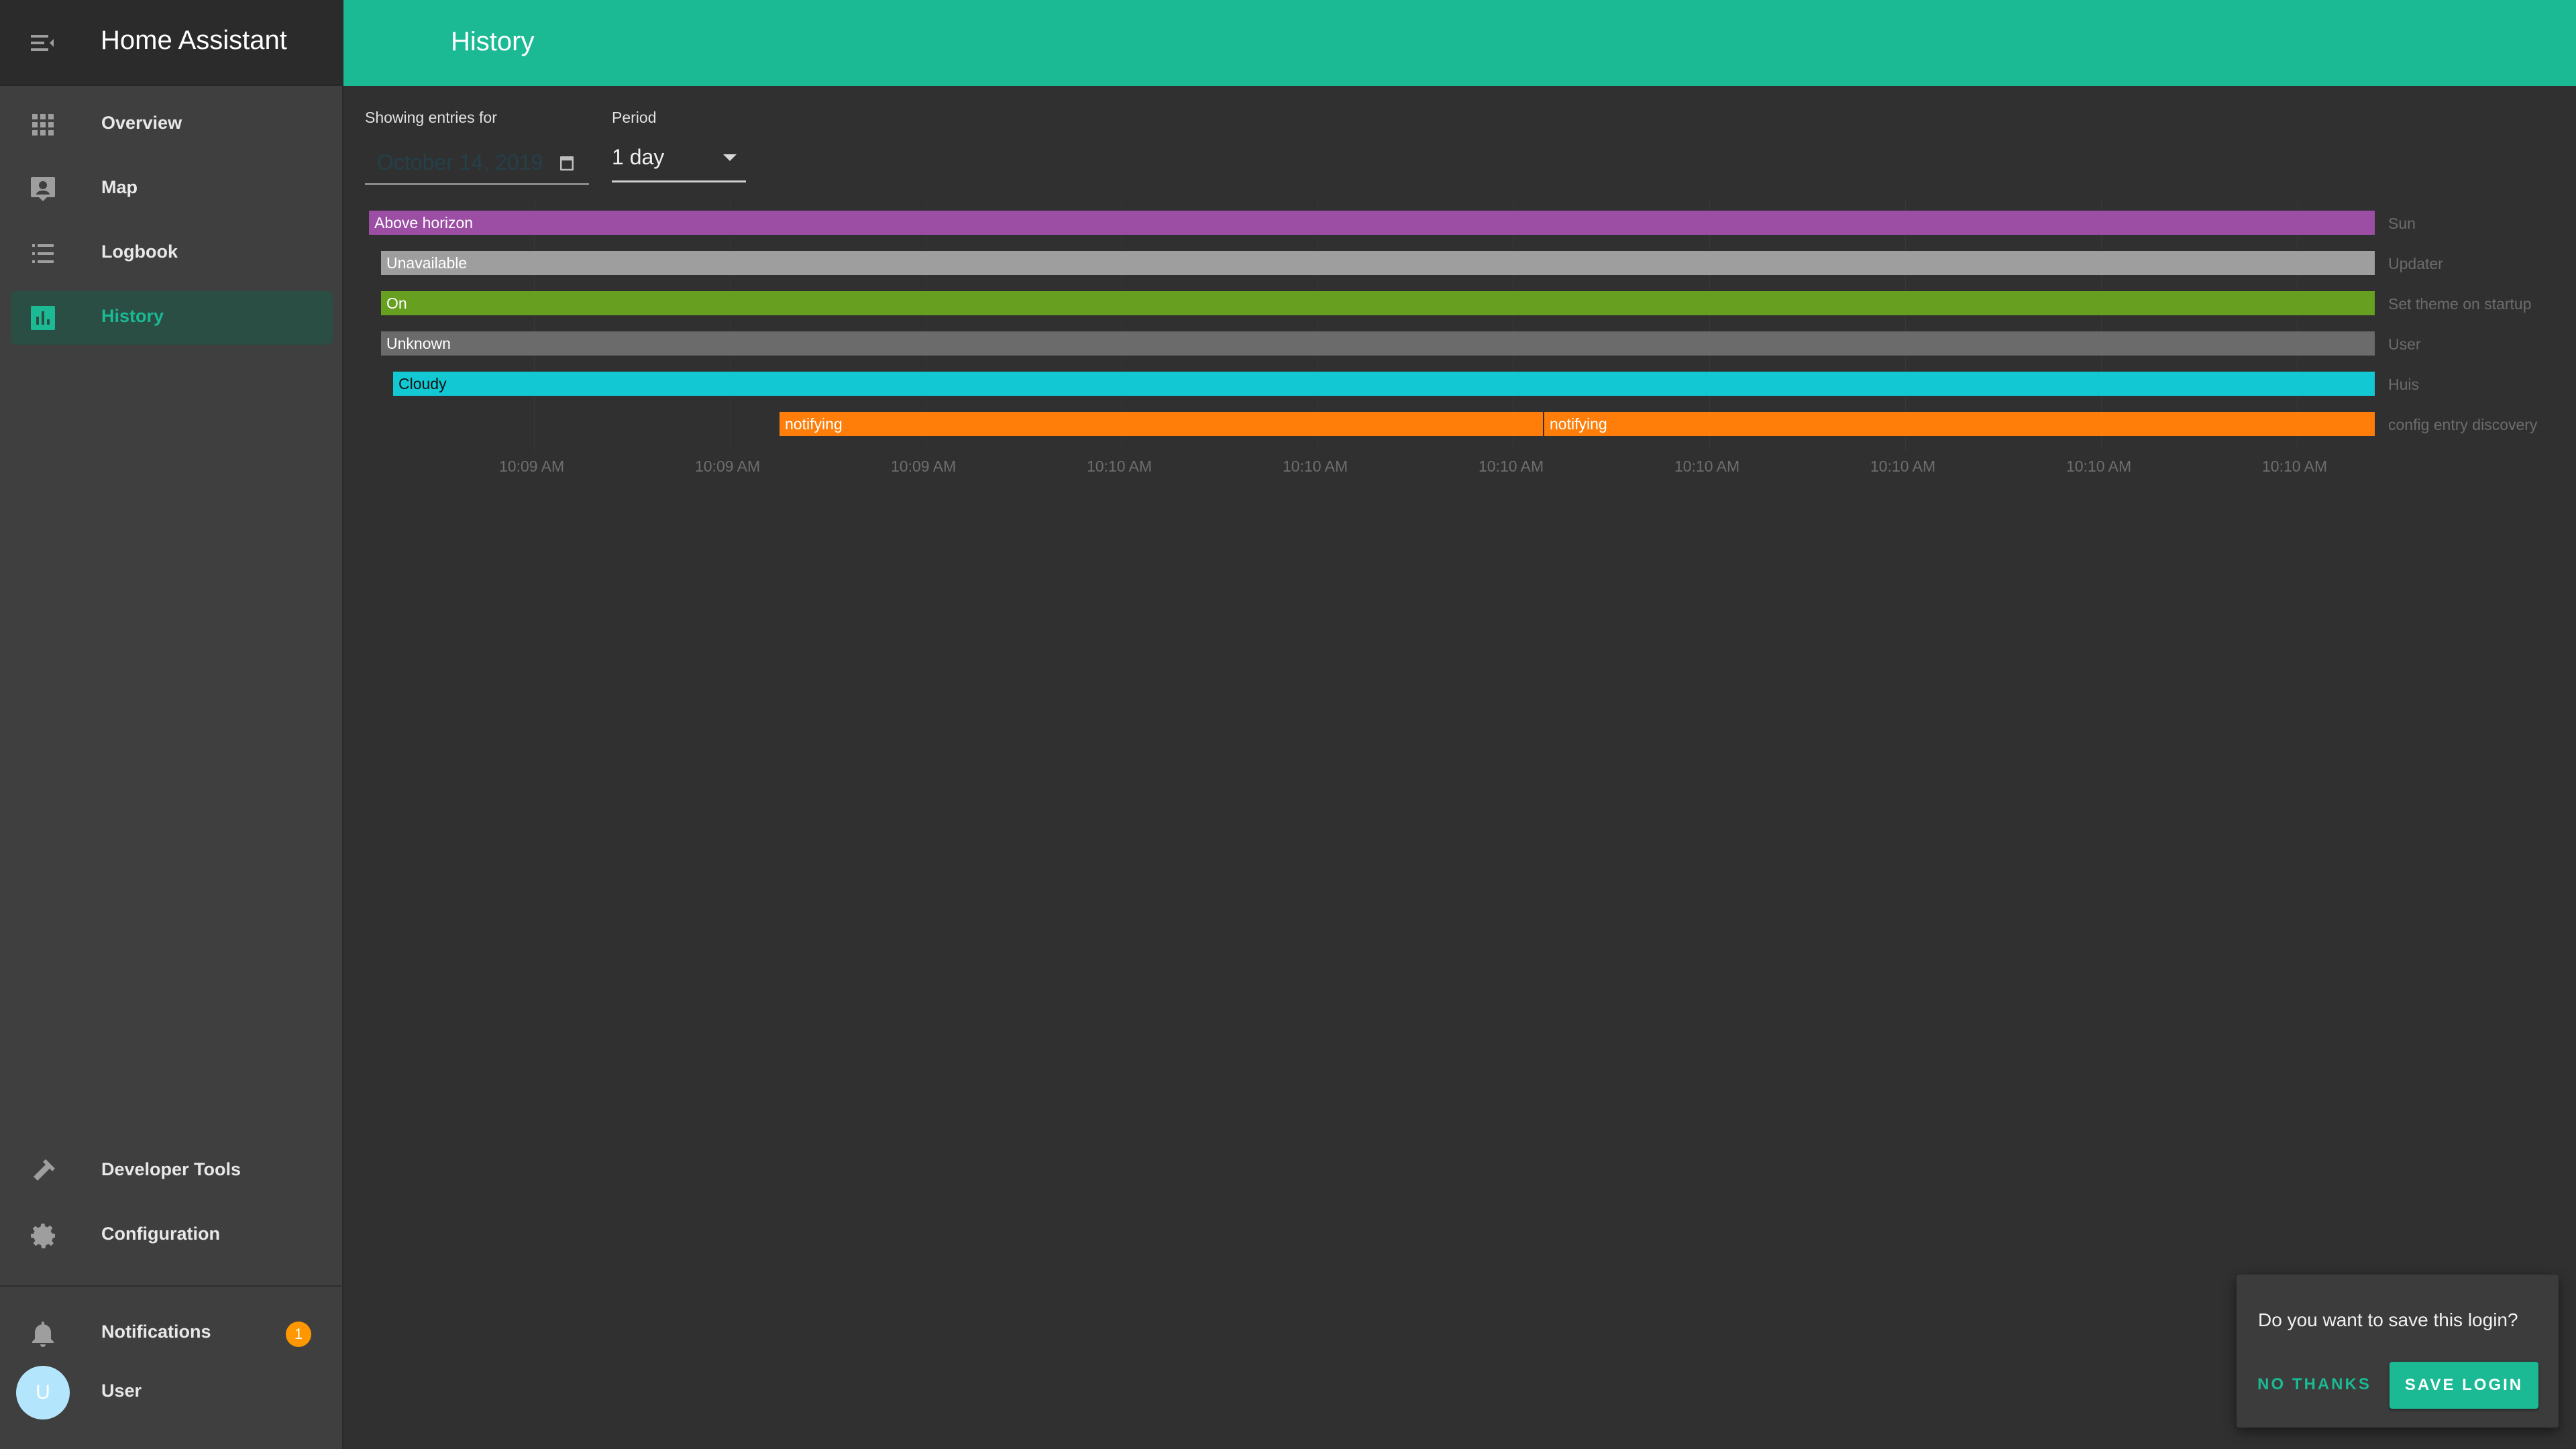 This screenshot has width=2576, height=1449. Describe the element at coordinates (43, 43) in the screenshot. I see `menu-toggle-icon` at that location.